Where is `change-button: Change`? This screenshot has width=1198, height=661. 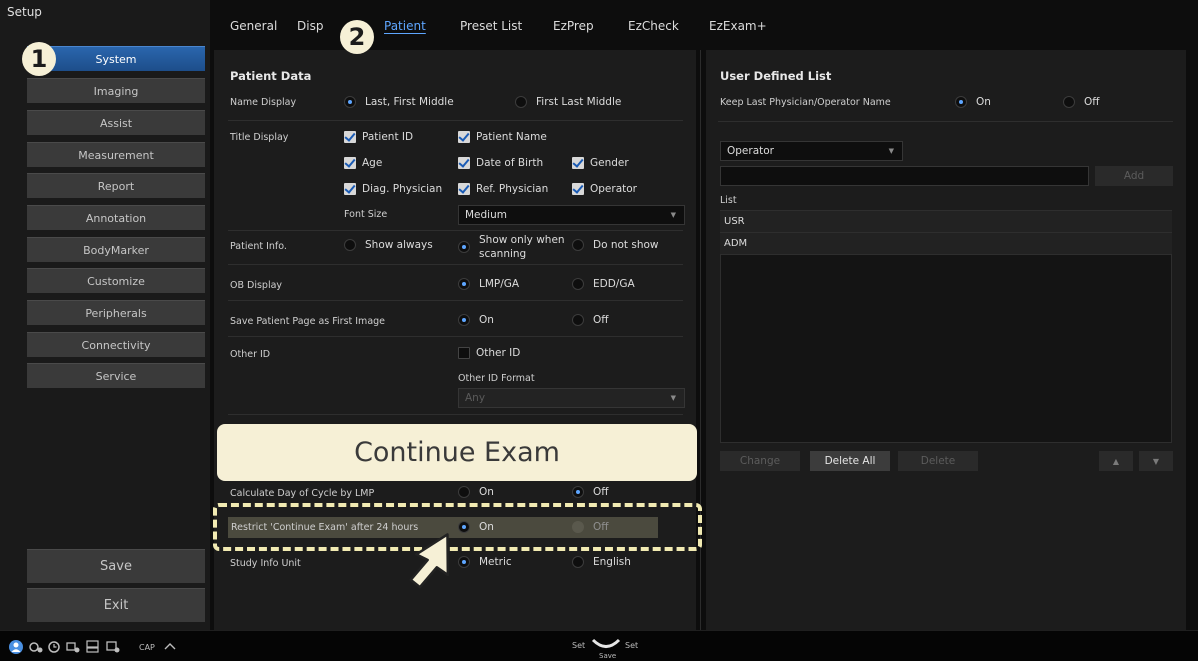
change-button: Change is located at coordinates (760, 461).